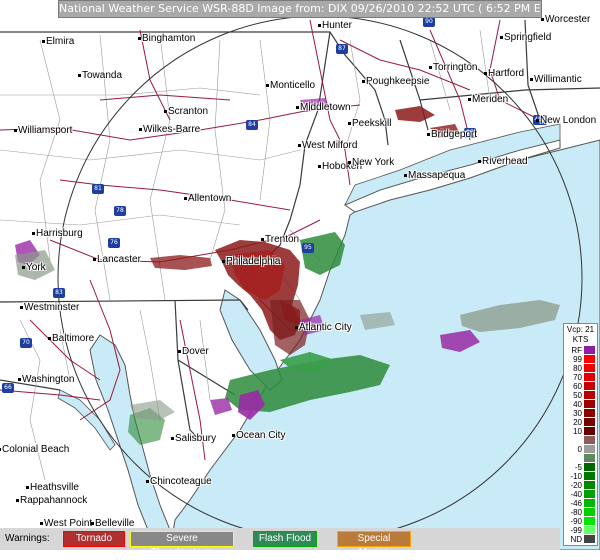 The width and height of the screenshot is (600, 560). I want to click on legend-row-label: 30, so click(577, 413).